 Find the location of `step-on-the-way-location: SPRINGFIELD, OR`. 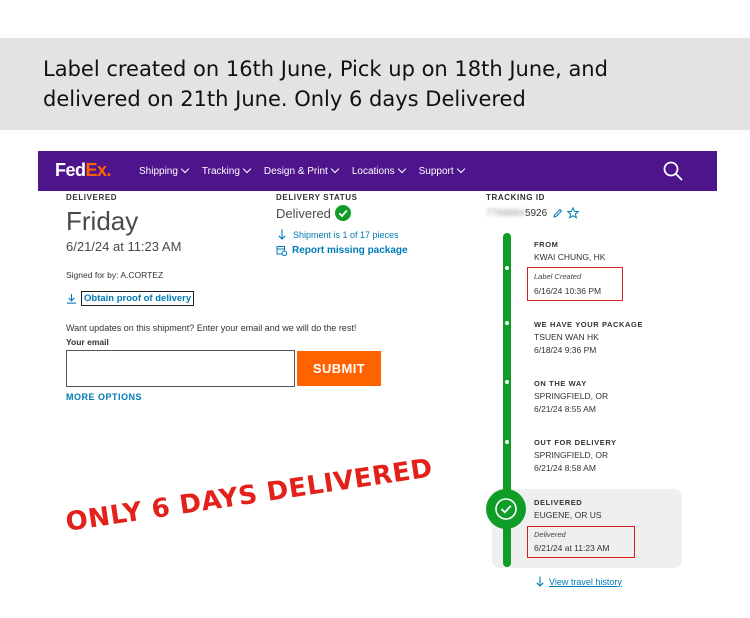

step-on-the-way-location: SPRINGFIELD, OR is located at coordinates (571, 396).